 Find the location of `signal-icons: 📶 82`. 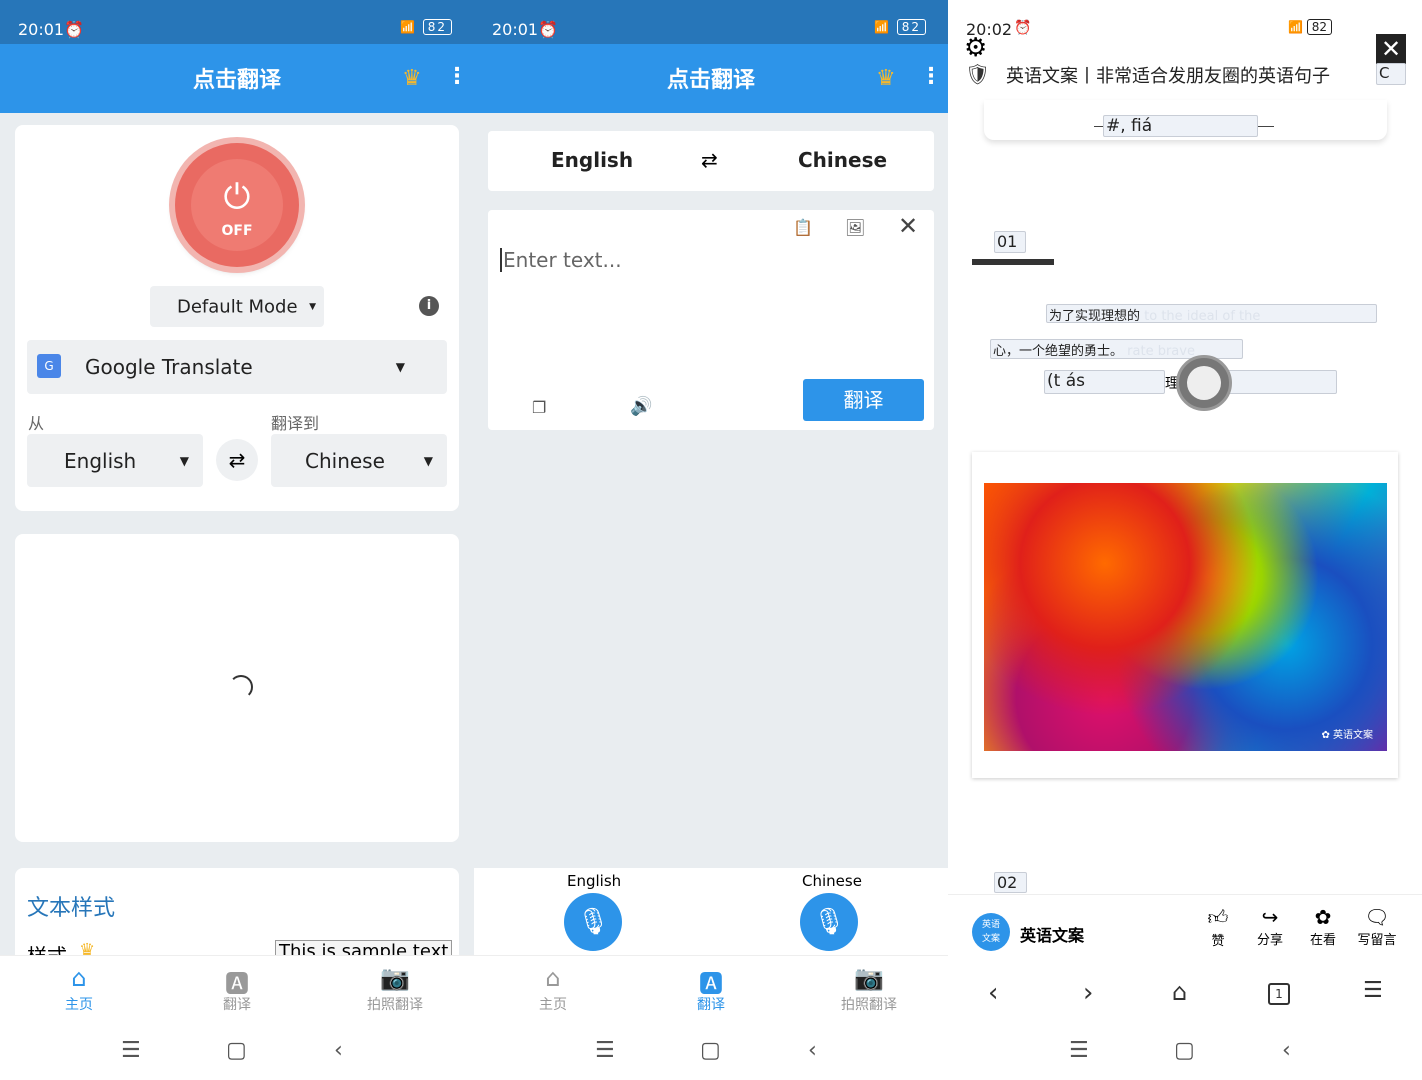

signal-icons: 📶 82 is located at coordinates (1310, 27).